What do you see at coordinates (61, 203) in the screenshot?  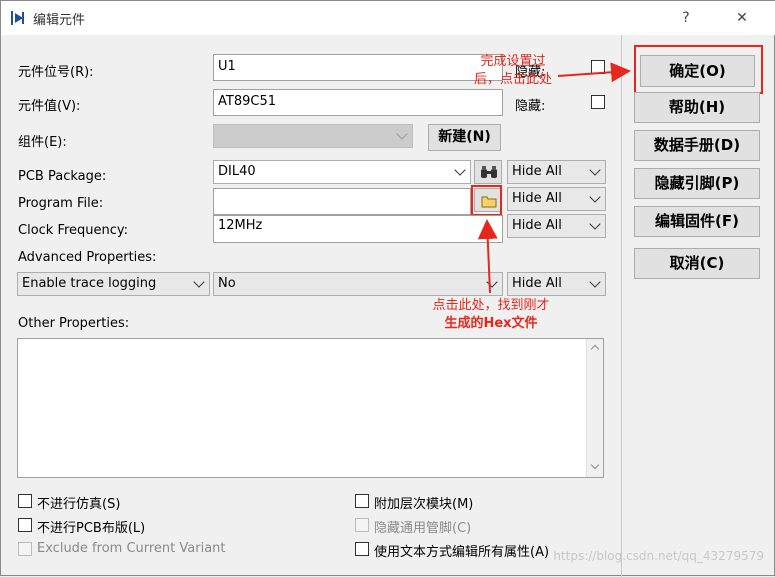 I see `program-file-label: Program File:` at bounding box center [61, 203].